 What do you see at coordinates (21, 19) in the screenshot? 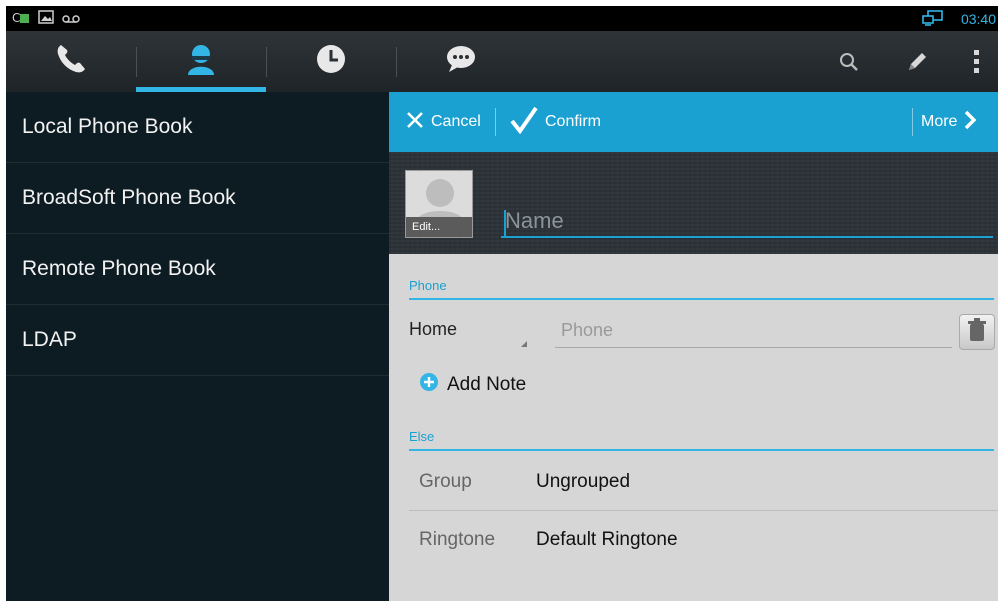
I see `call-forward-icon: C` at bounding box center [21, 19].